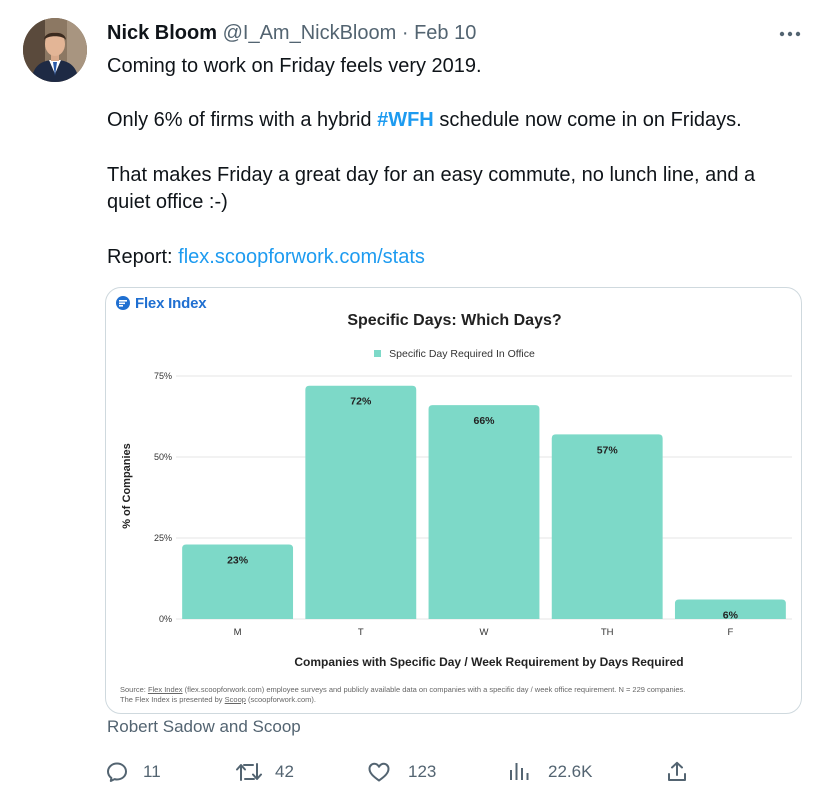 The width and height of the screenshot is (826, 799). I want to click on hashtag-link: #WFH, so click(405, 120).